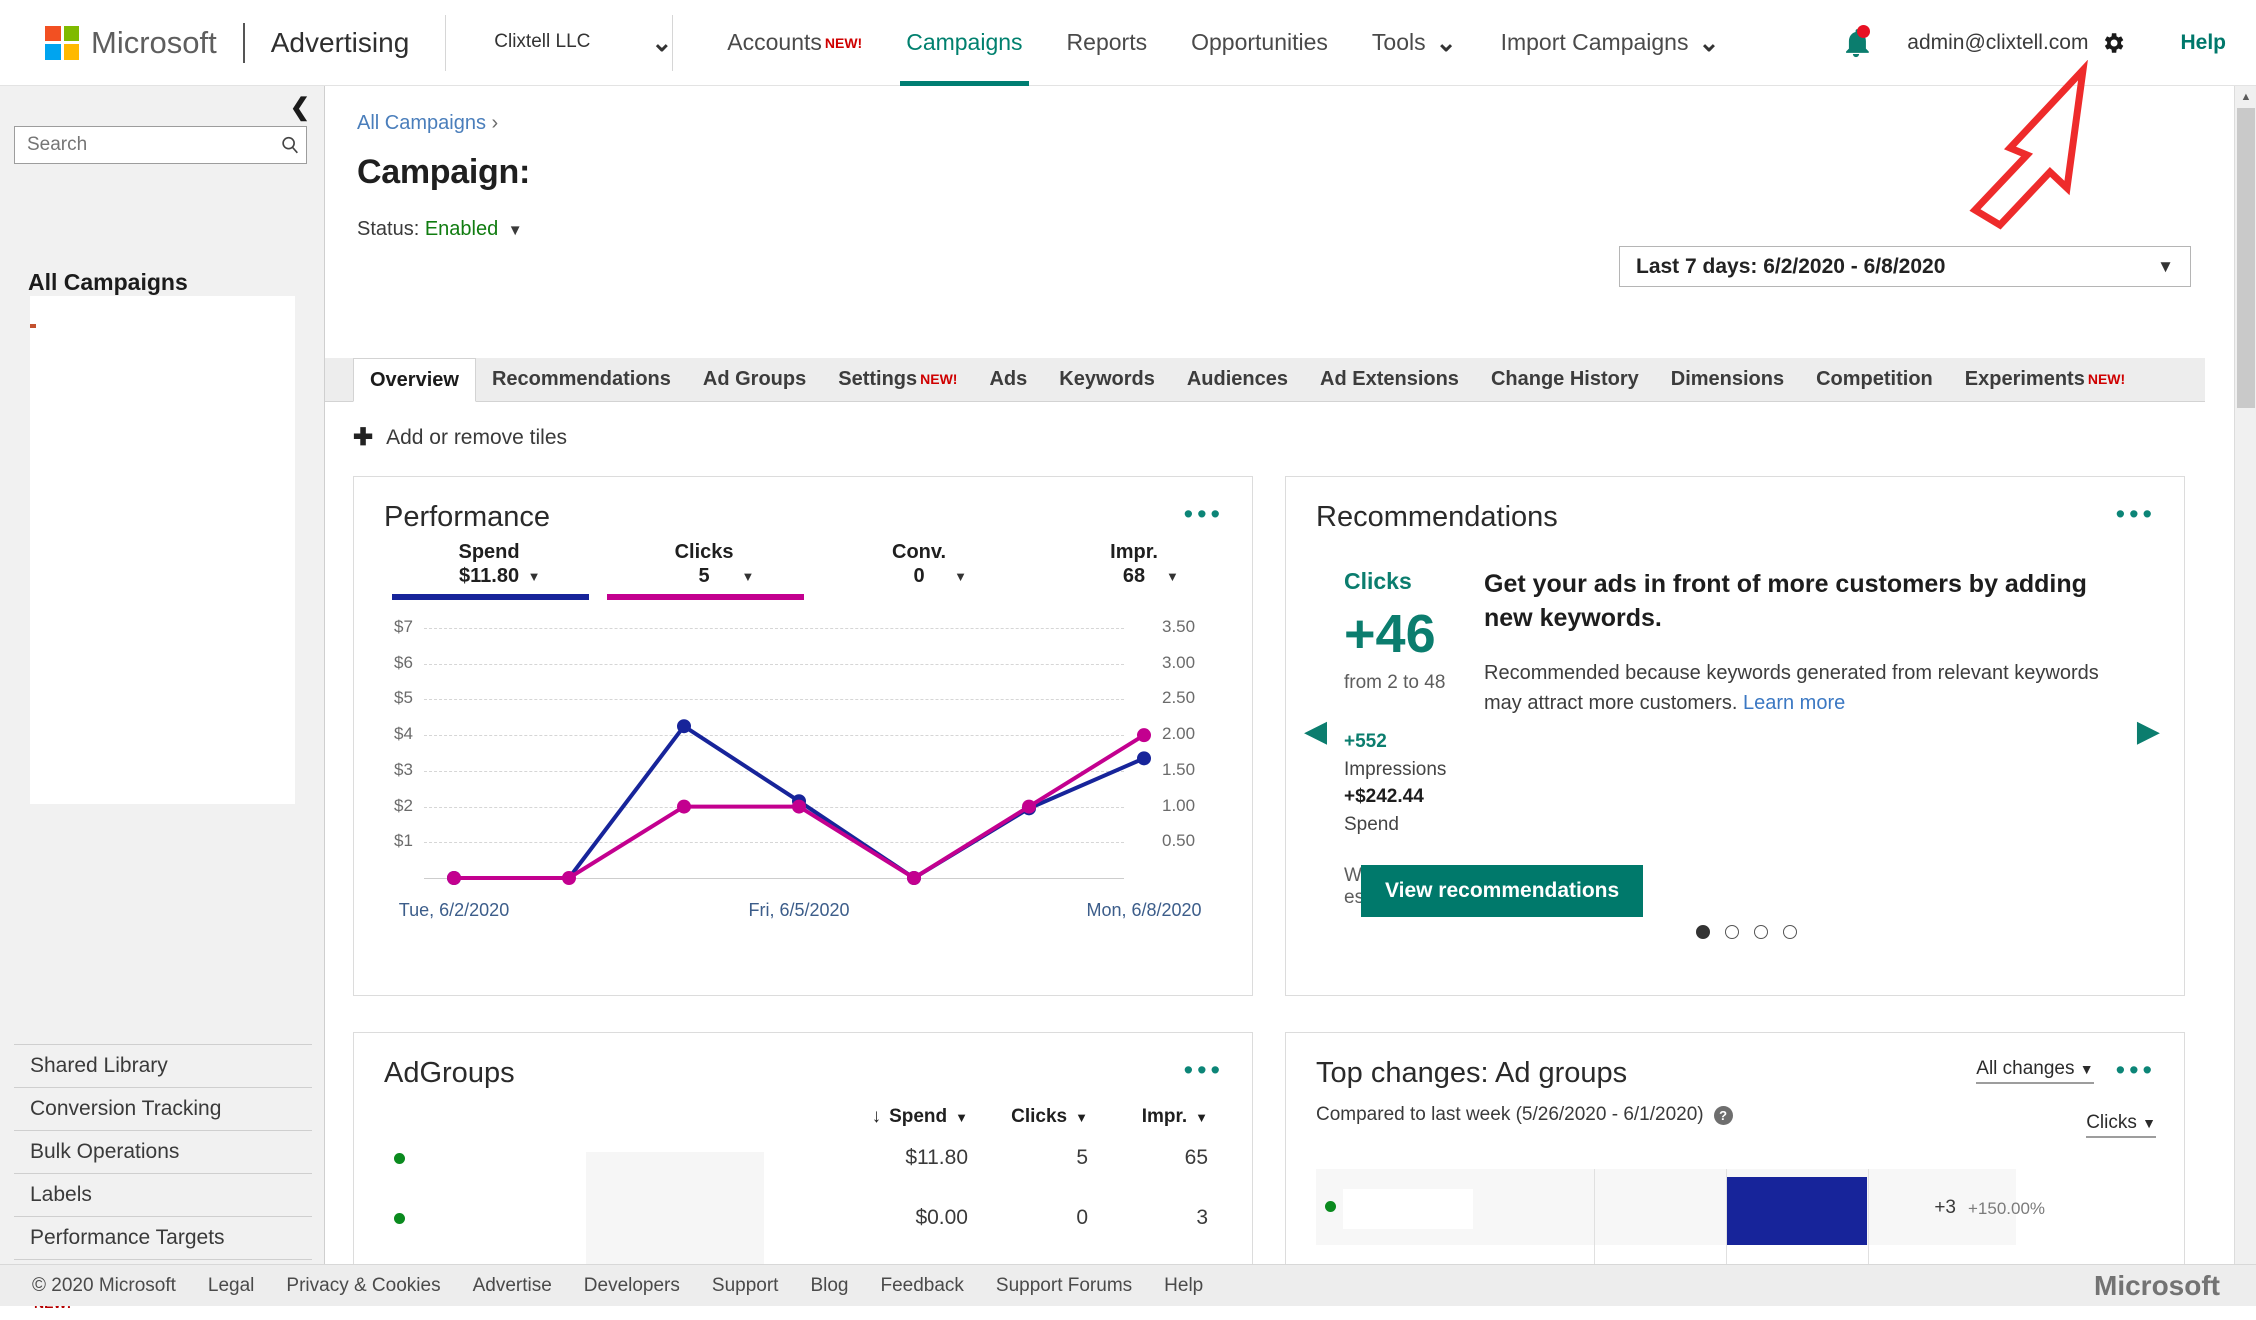 The height and width of the screenshot is (1320, 2256). Describe the element at coordinates (163, 1065) in the screenshot. I see `sidebar-item-shared-library: Shared Library` at that location.